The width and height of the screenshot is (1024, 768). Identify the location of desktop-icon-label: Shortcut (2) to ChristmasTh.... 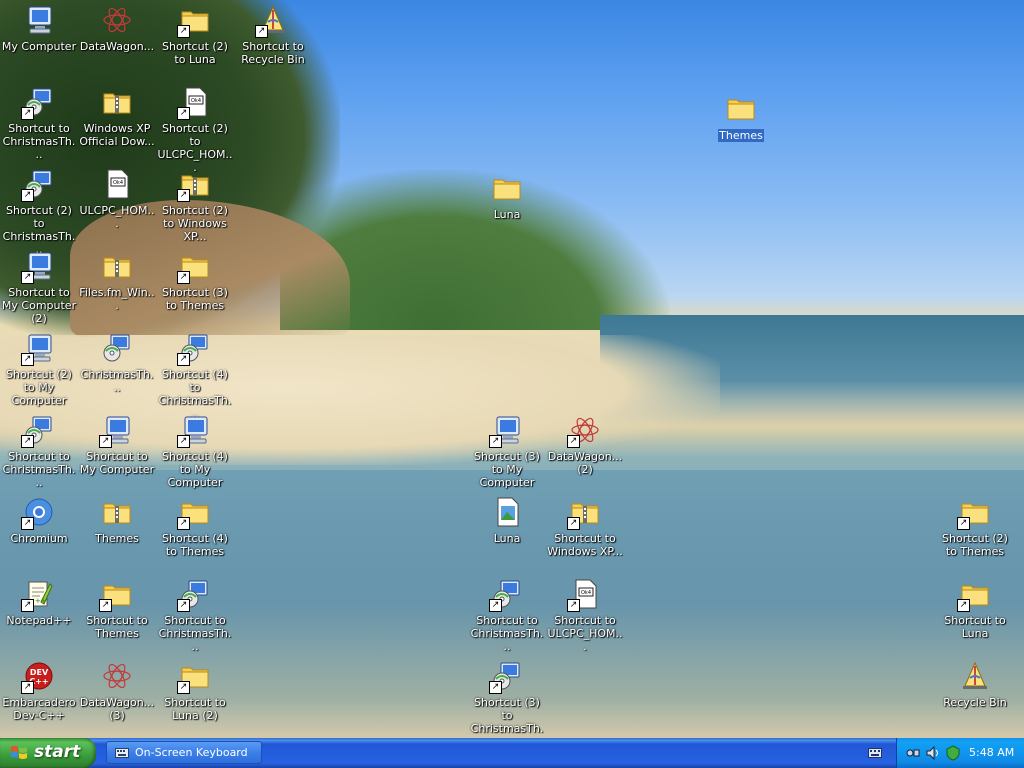
(39, 230).